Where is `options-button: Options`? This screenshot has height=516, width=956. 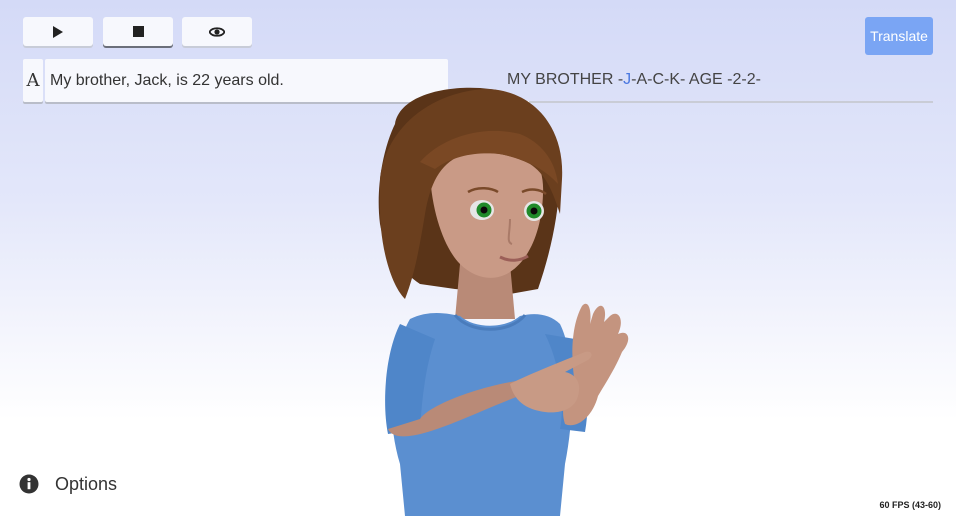
options-button: Options is located at coordinates (68, 484).